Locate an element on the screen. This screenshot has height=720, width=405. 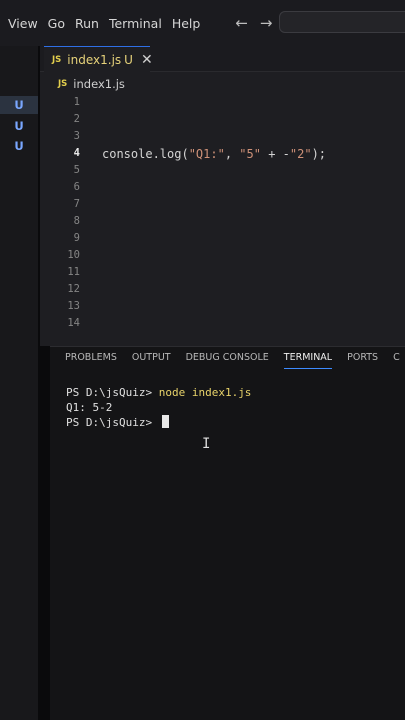
code-token: , is located at coordinates (232, 154).